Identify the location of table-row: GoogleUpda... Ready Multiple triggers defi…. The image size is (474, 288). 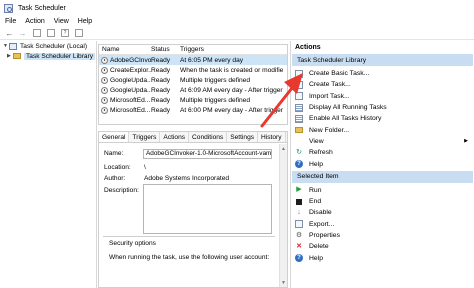
(193, 80).